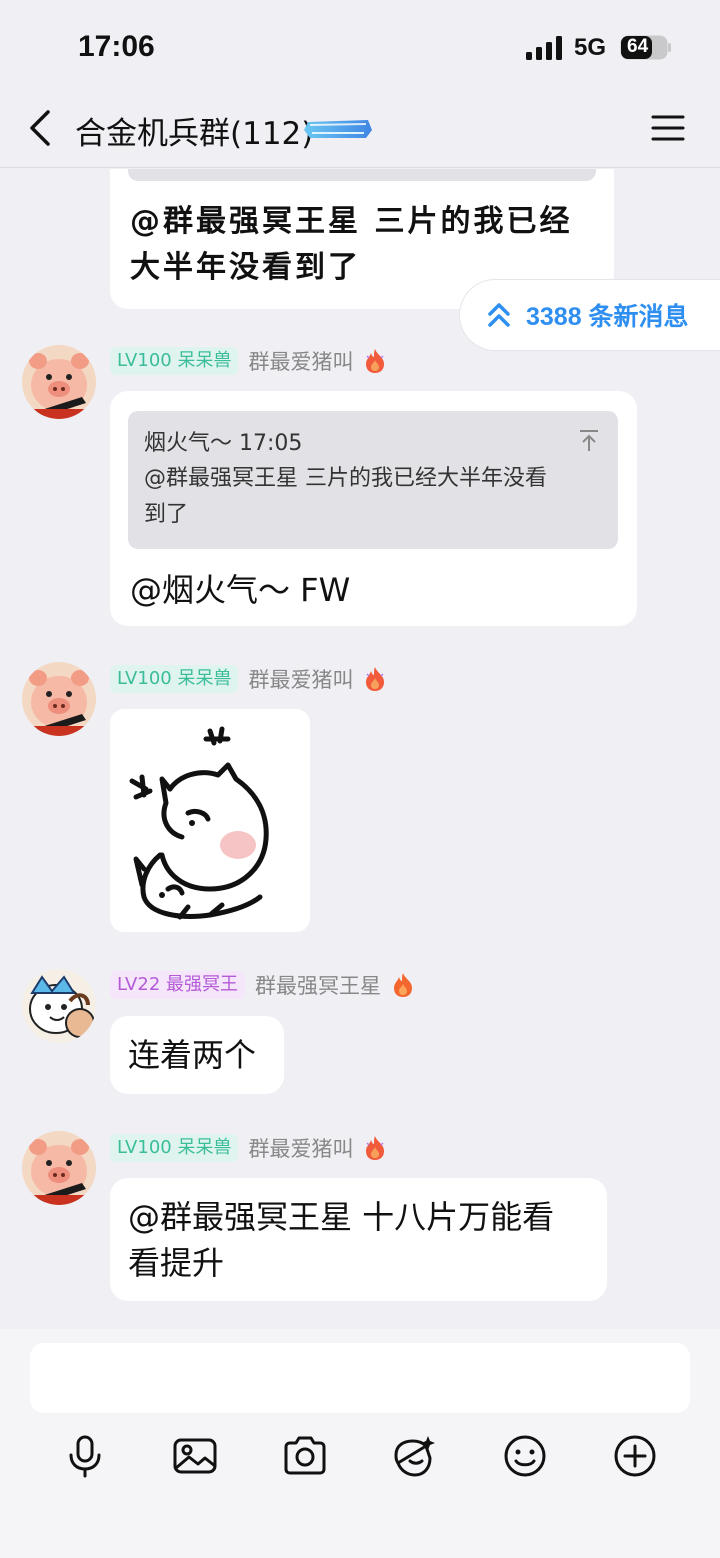 The image size is (720, 1558). I want to click on battery-level: 64, so click(638, 46).